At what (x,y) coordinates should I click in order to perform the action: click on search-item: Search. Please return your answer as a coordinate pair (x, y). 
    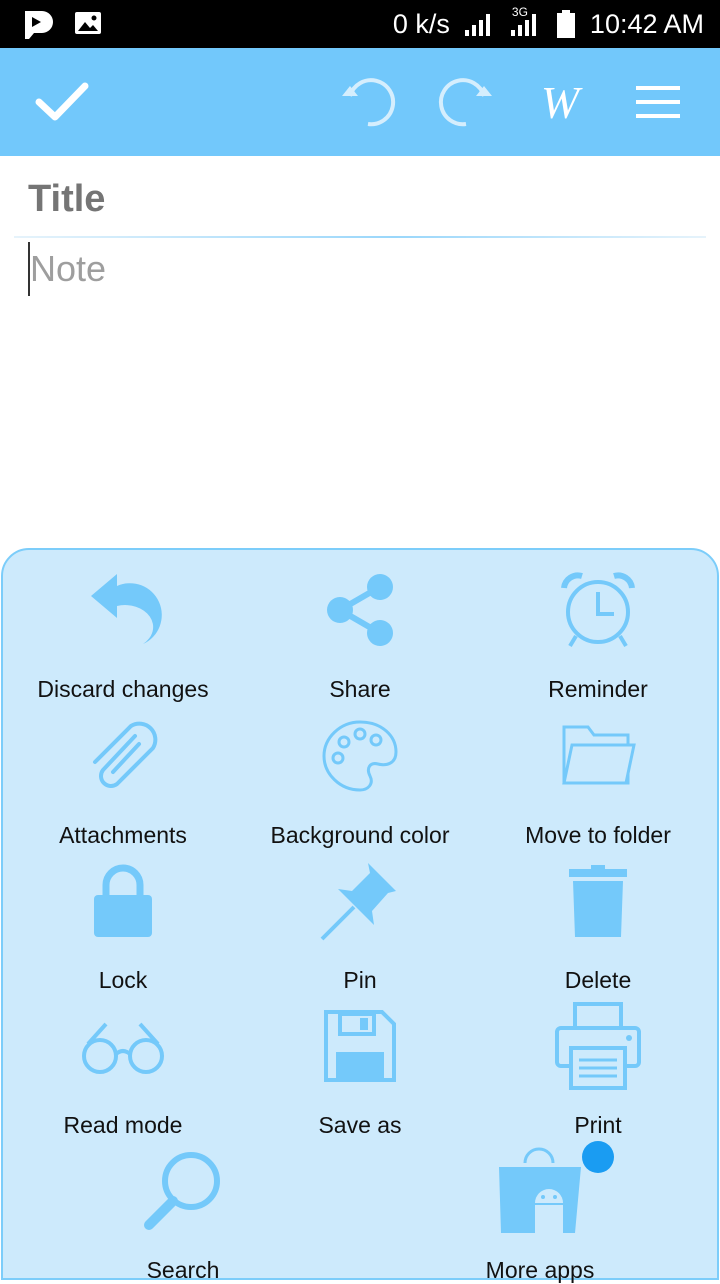
    Looking at the image, I should click on (183, 1217).